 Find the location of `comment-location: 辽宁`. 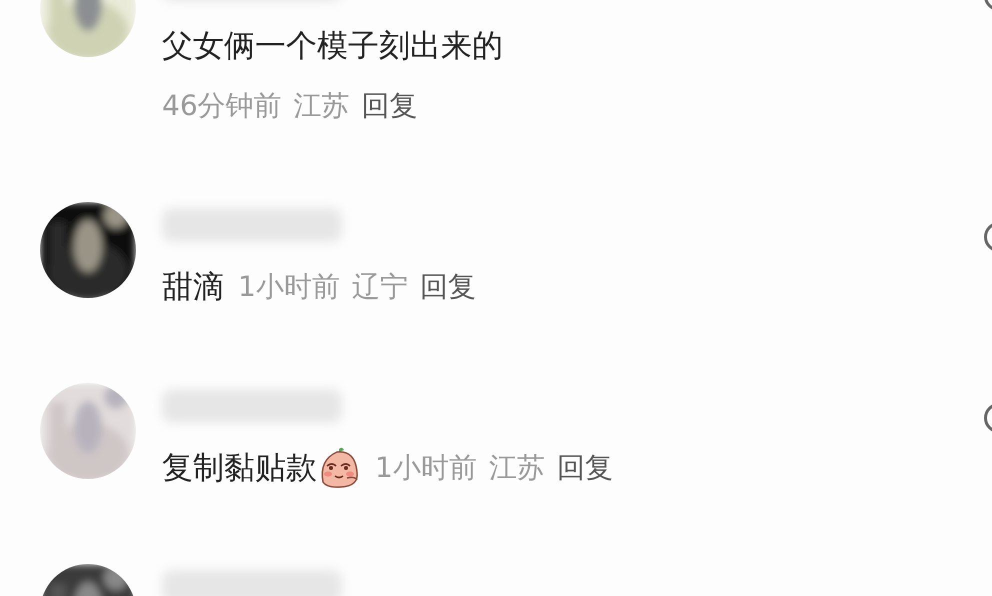

comment-location: 辽宁 is located at coordinates (380, 287).